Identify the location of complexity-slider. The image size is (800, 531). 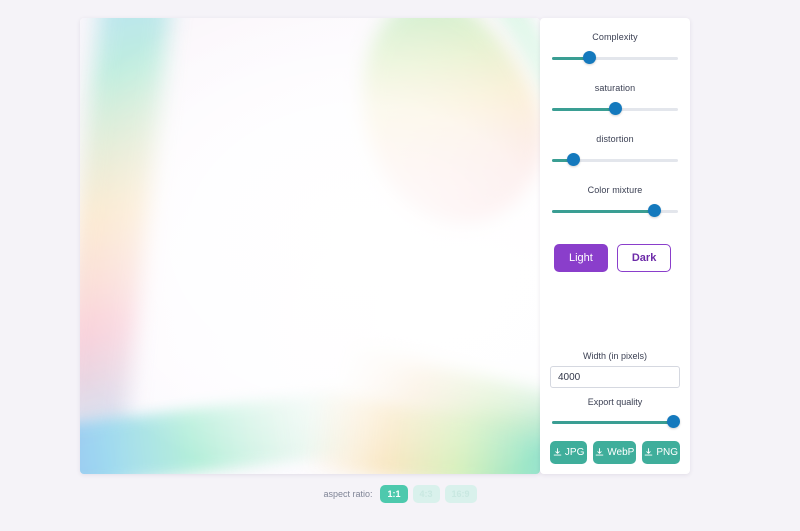
(615, 58).